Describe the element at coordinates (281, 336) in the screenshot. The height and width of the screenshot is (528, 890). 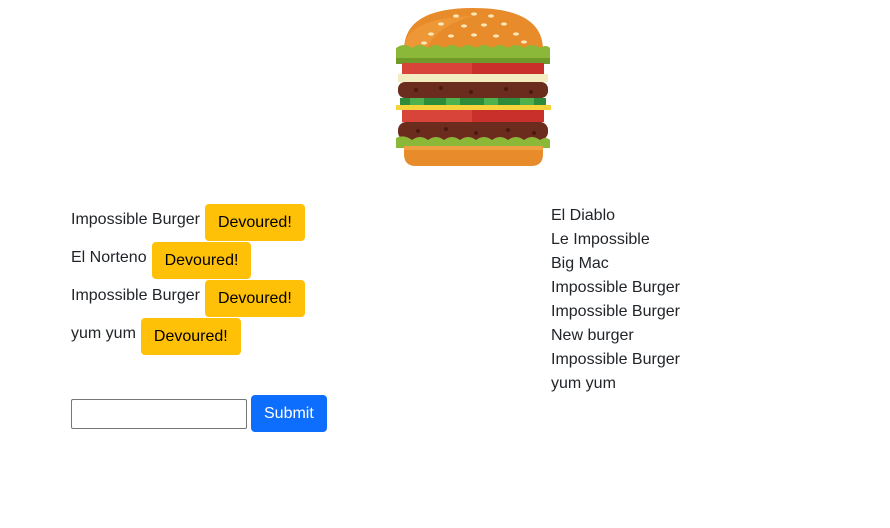
I see `list-item: yum yum Devoured!` at that location.